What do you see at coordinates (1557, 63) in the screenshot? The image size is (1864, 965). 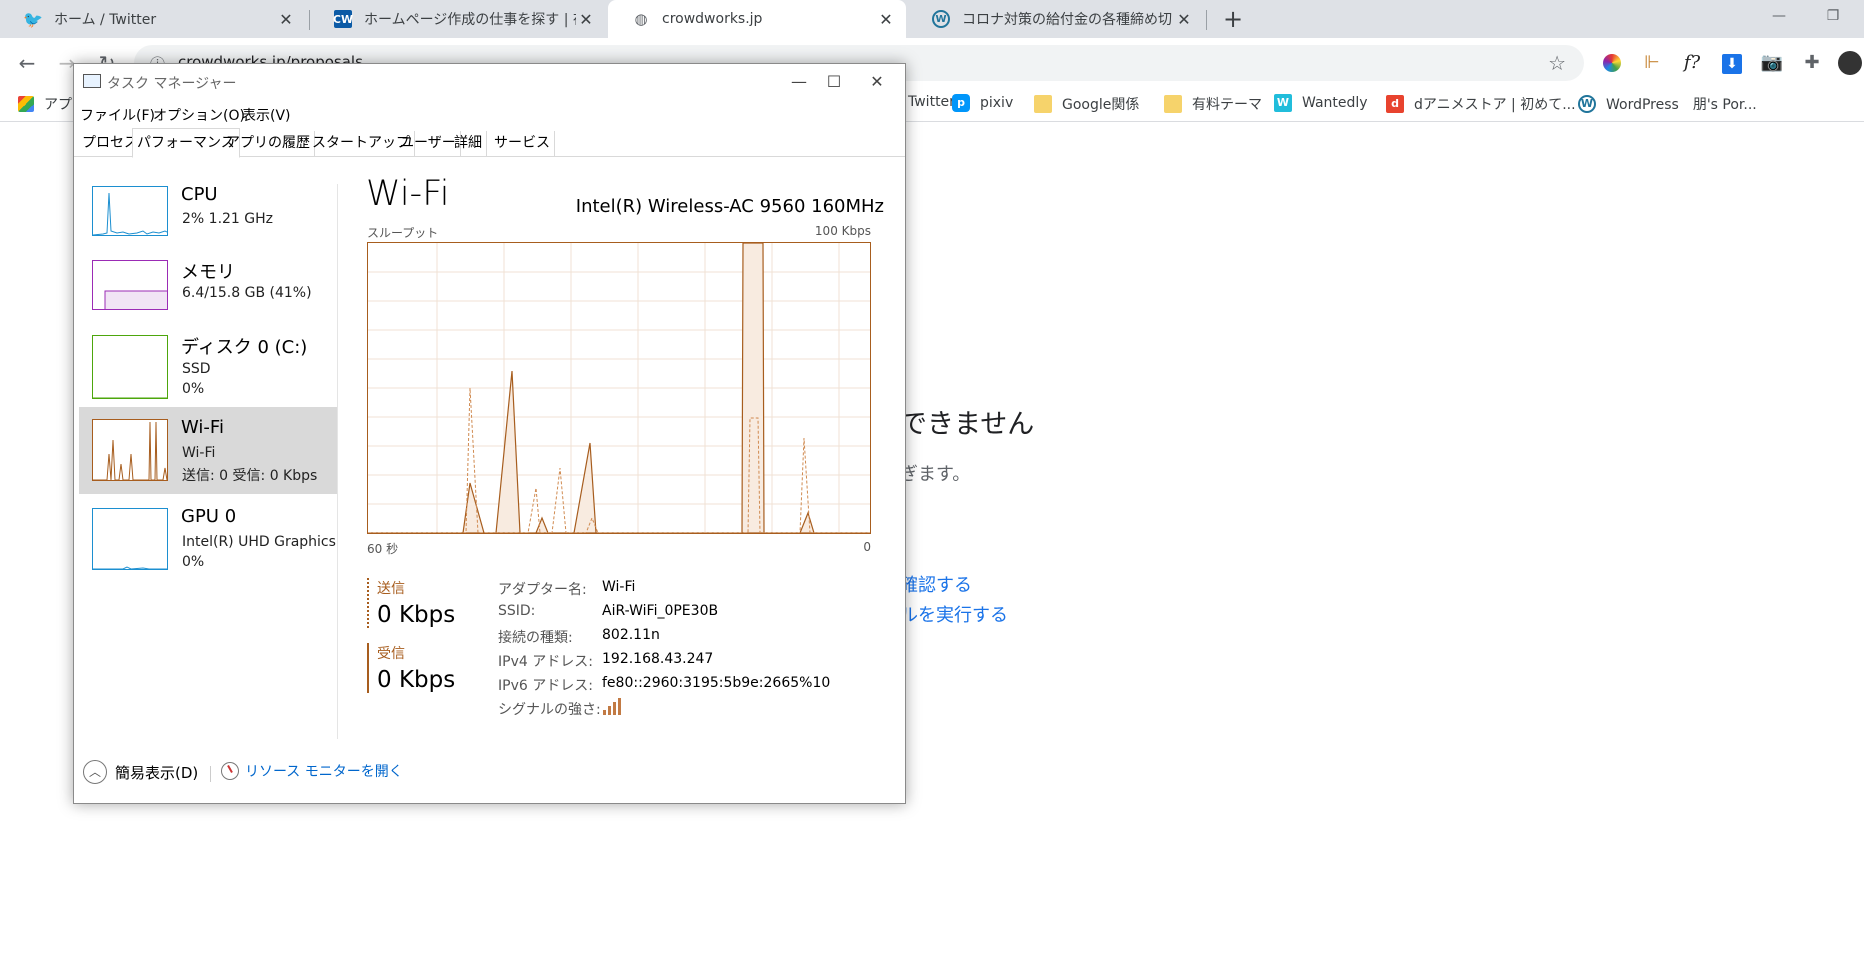 I see `bookmark-star-icon: ☆` at bounding box center [1557, 63].